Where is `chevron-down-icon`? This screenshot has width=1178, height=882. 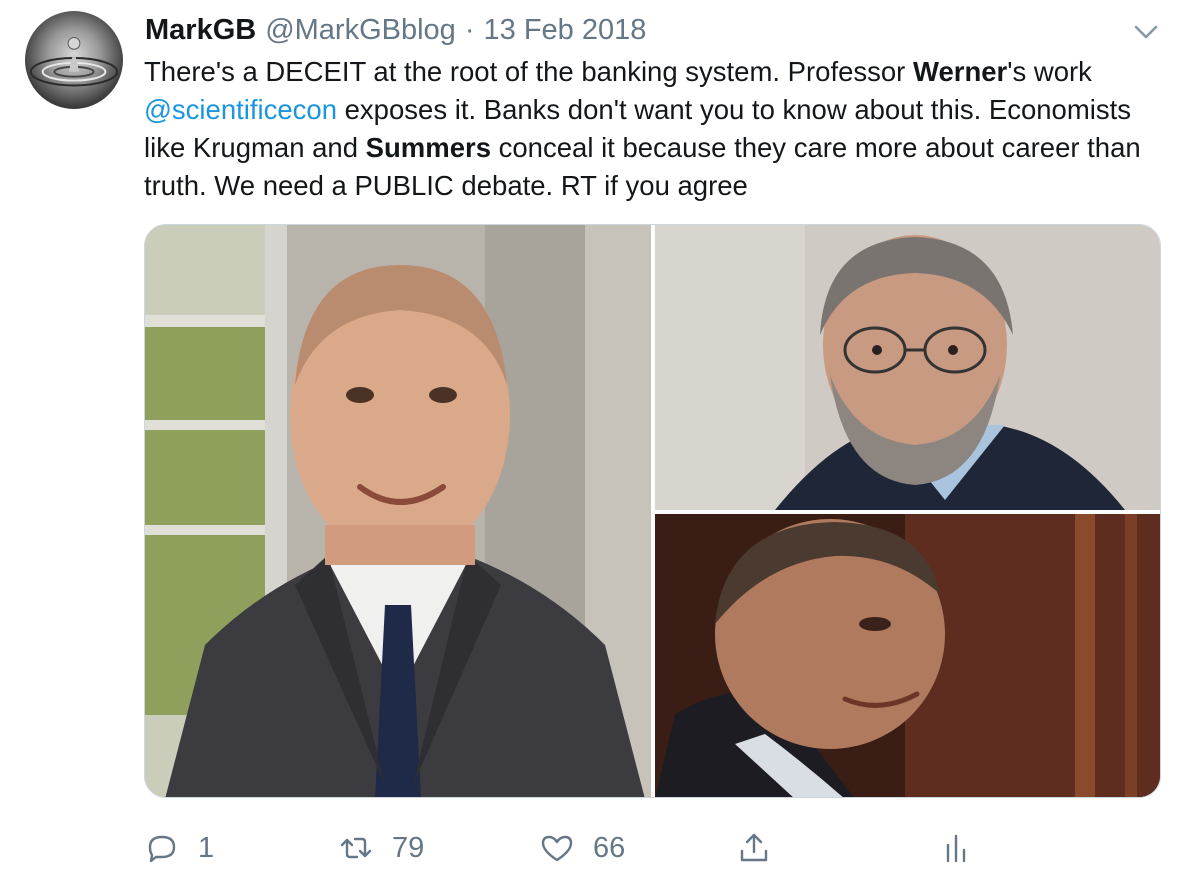
chevron-down-icon is located at coordinates (1146, 32).